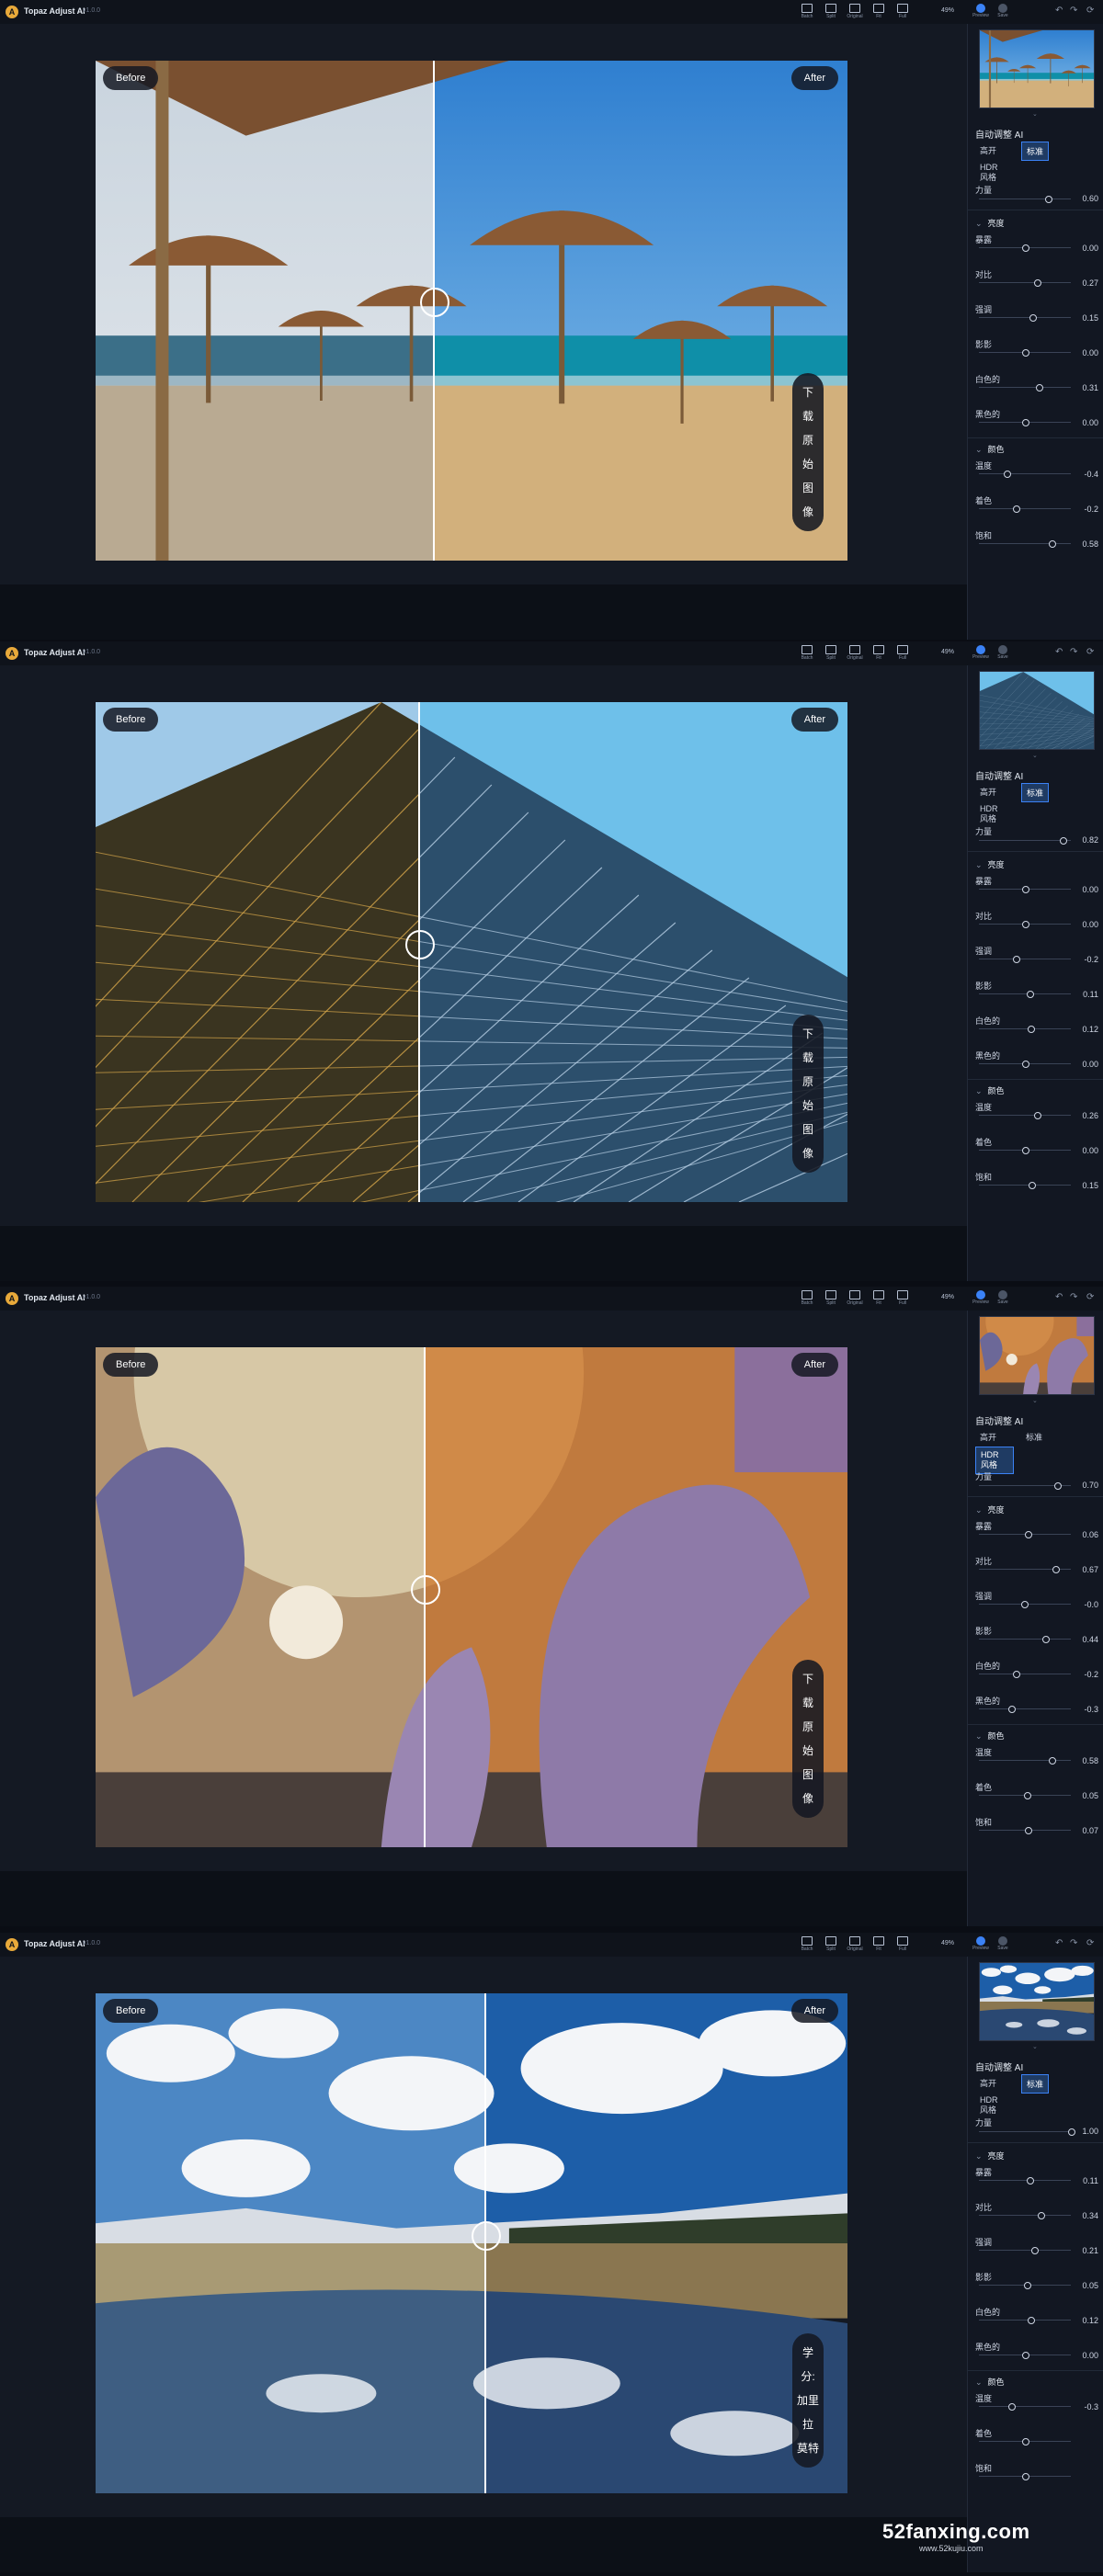 The image size is (1103, 2576). What do you see at coordinates (1025, 1708) in the screenshot?
I see `blacks-slider` at bounding box center [1025, 1708].